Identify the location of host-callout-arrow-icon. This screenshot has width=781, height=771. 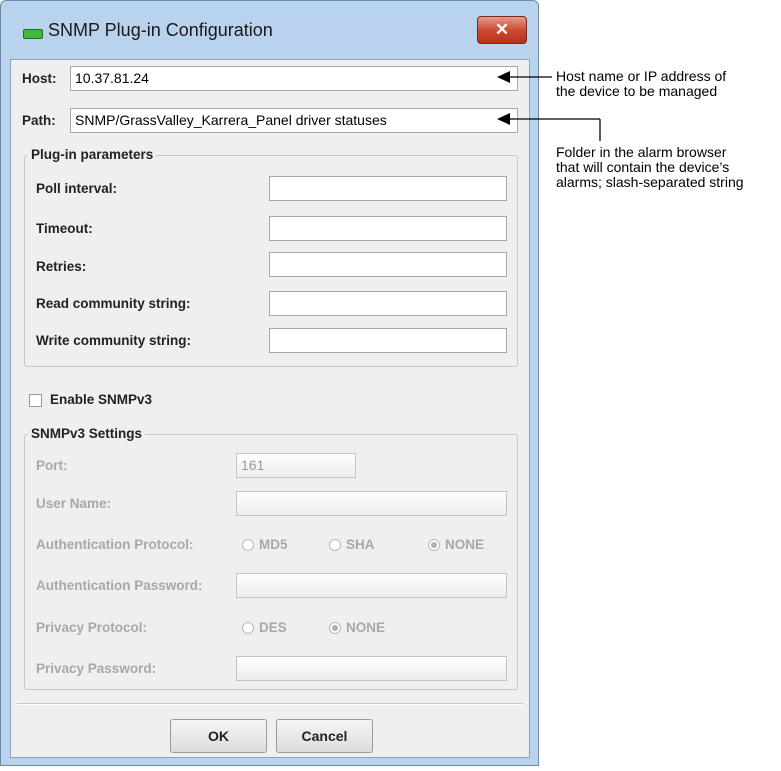
(503, 77).